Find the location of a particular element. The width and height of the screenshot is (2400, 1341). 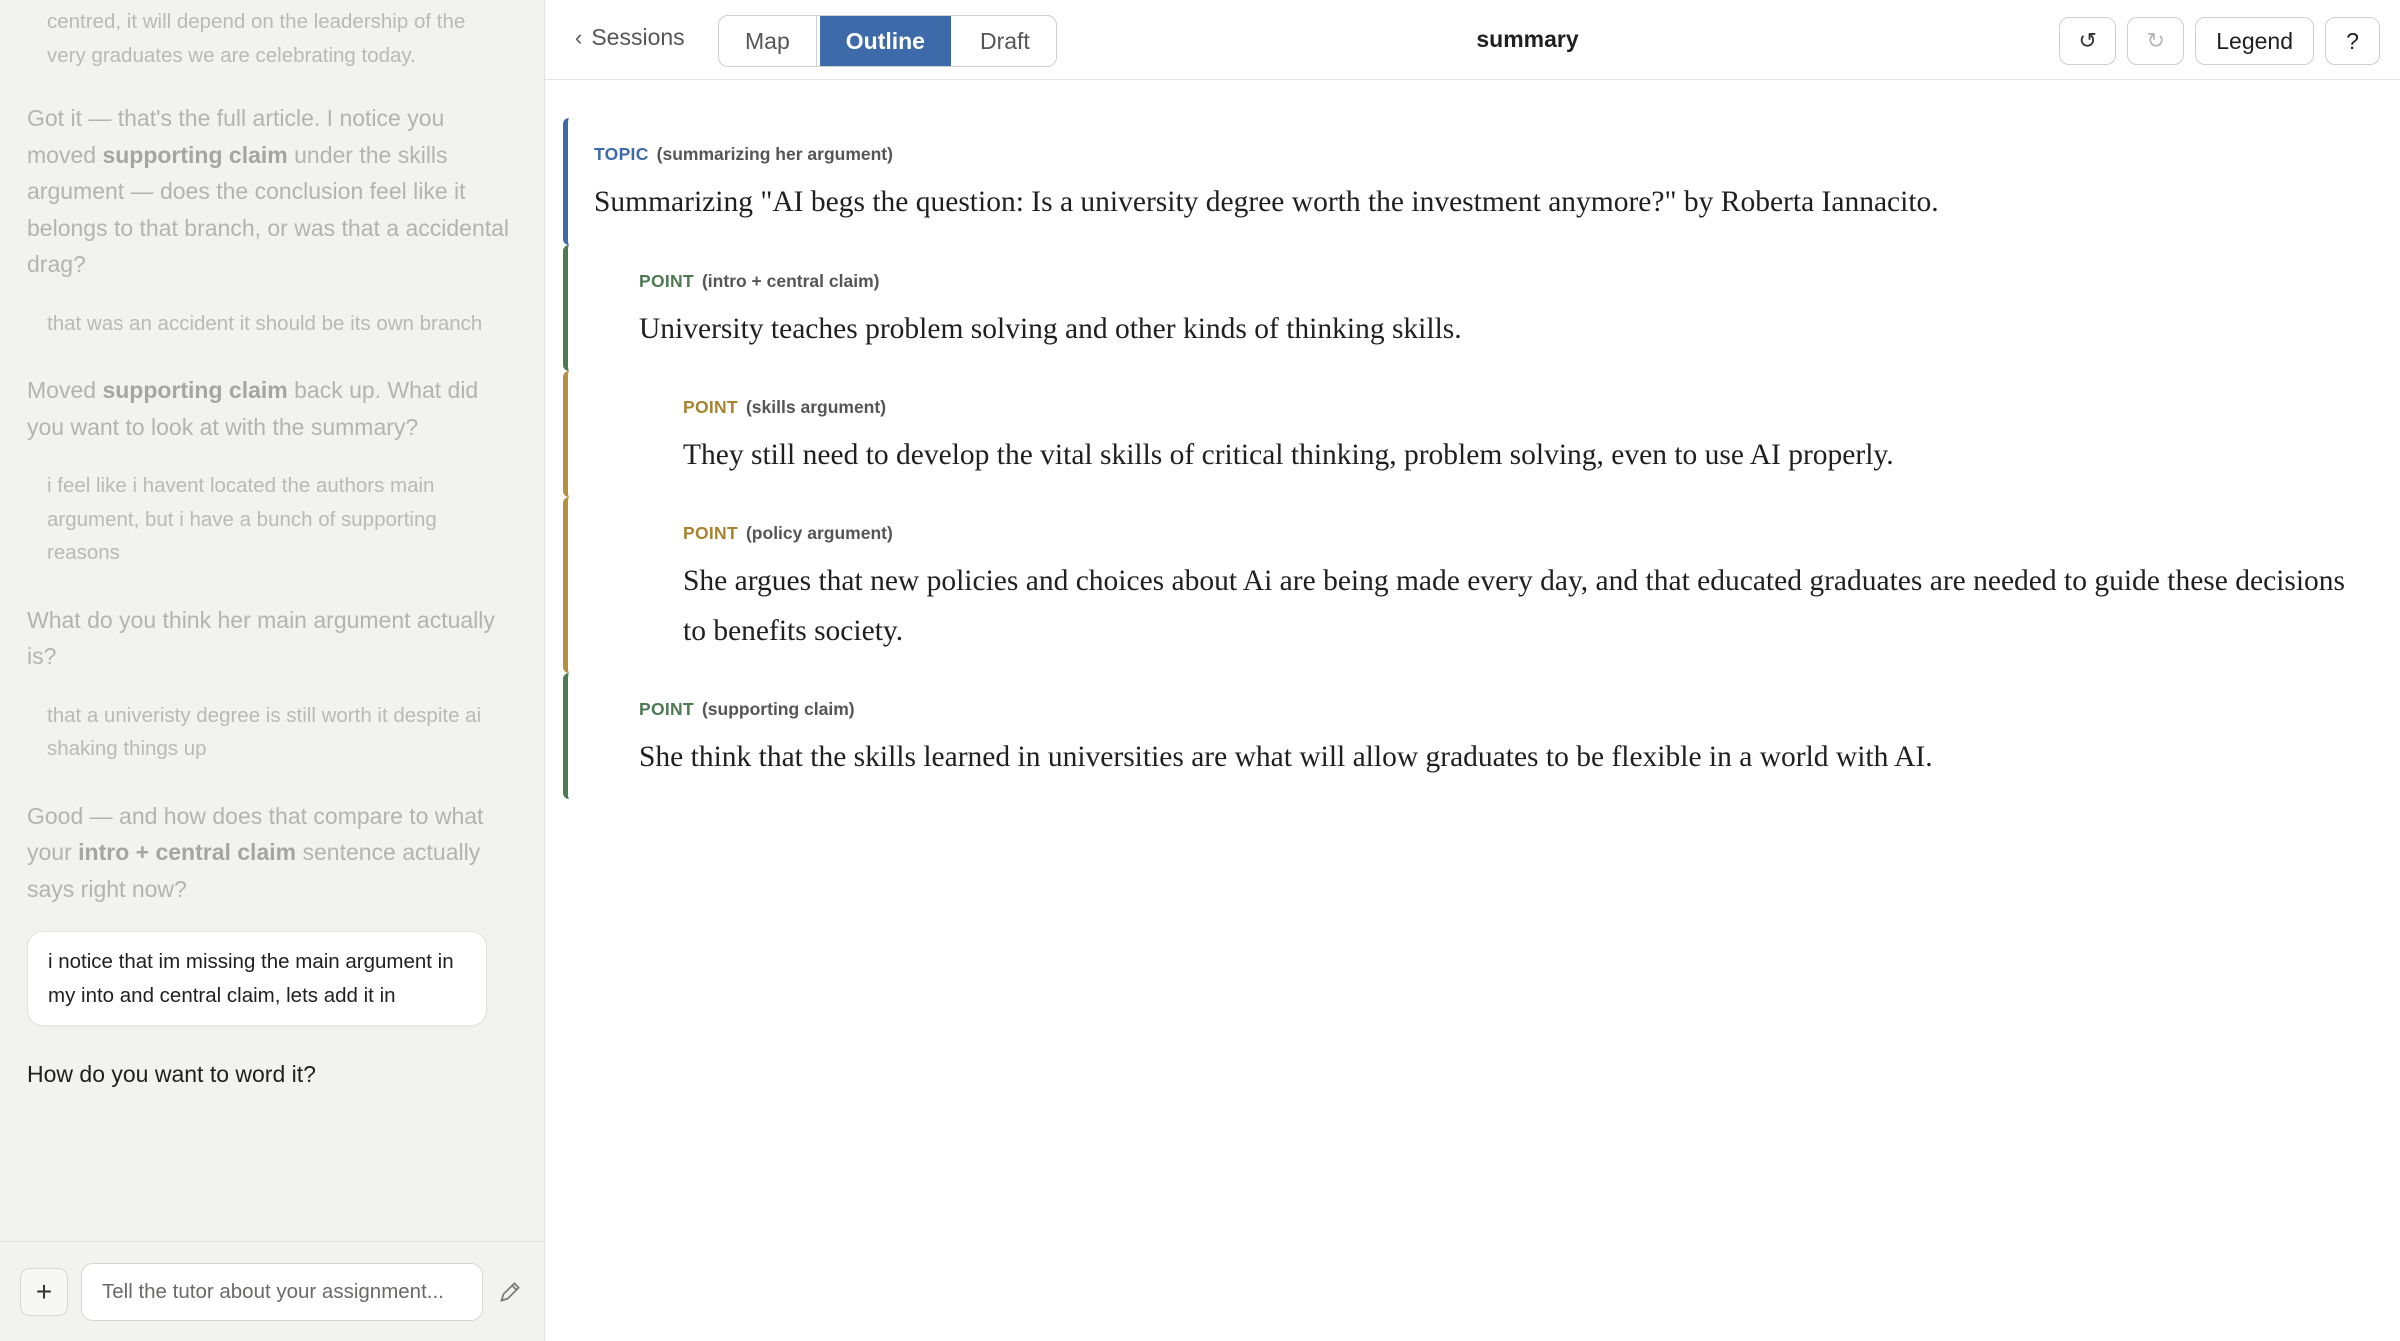

chat-composer: + is located at coordinates (272, 1291).